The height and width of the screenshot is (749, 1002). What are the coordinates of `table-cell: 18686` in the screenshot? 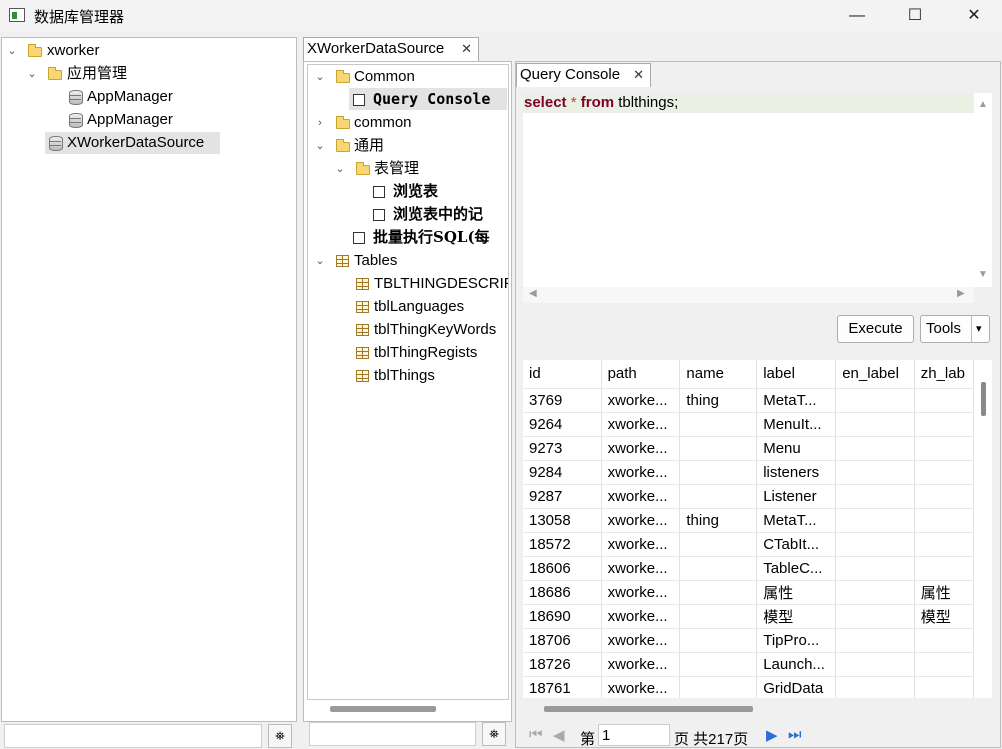 It's located at (562, 591).